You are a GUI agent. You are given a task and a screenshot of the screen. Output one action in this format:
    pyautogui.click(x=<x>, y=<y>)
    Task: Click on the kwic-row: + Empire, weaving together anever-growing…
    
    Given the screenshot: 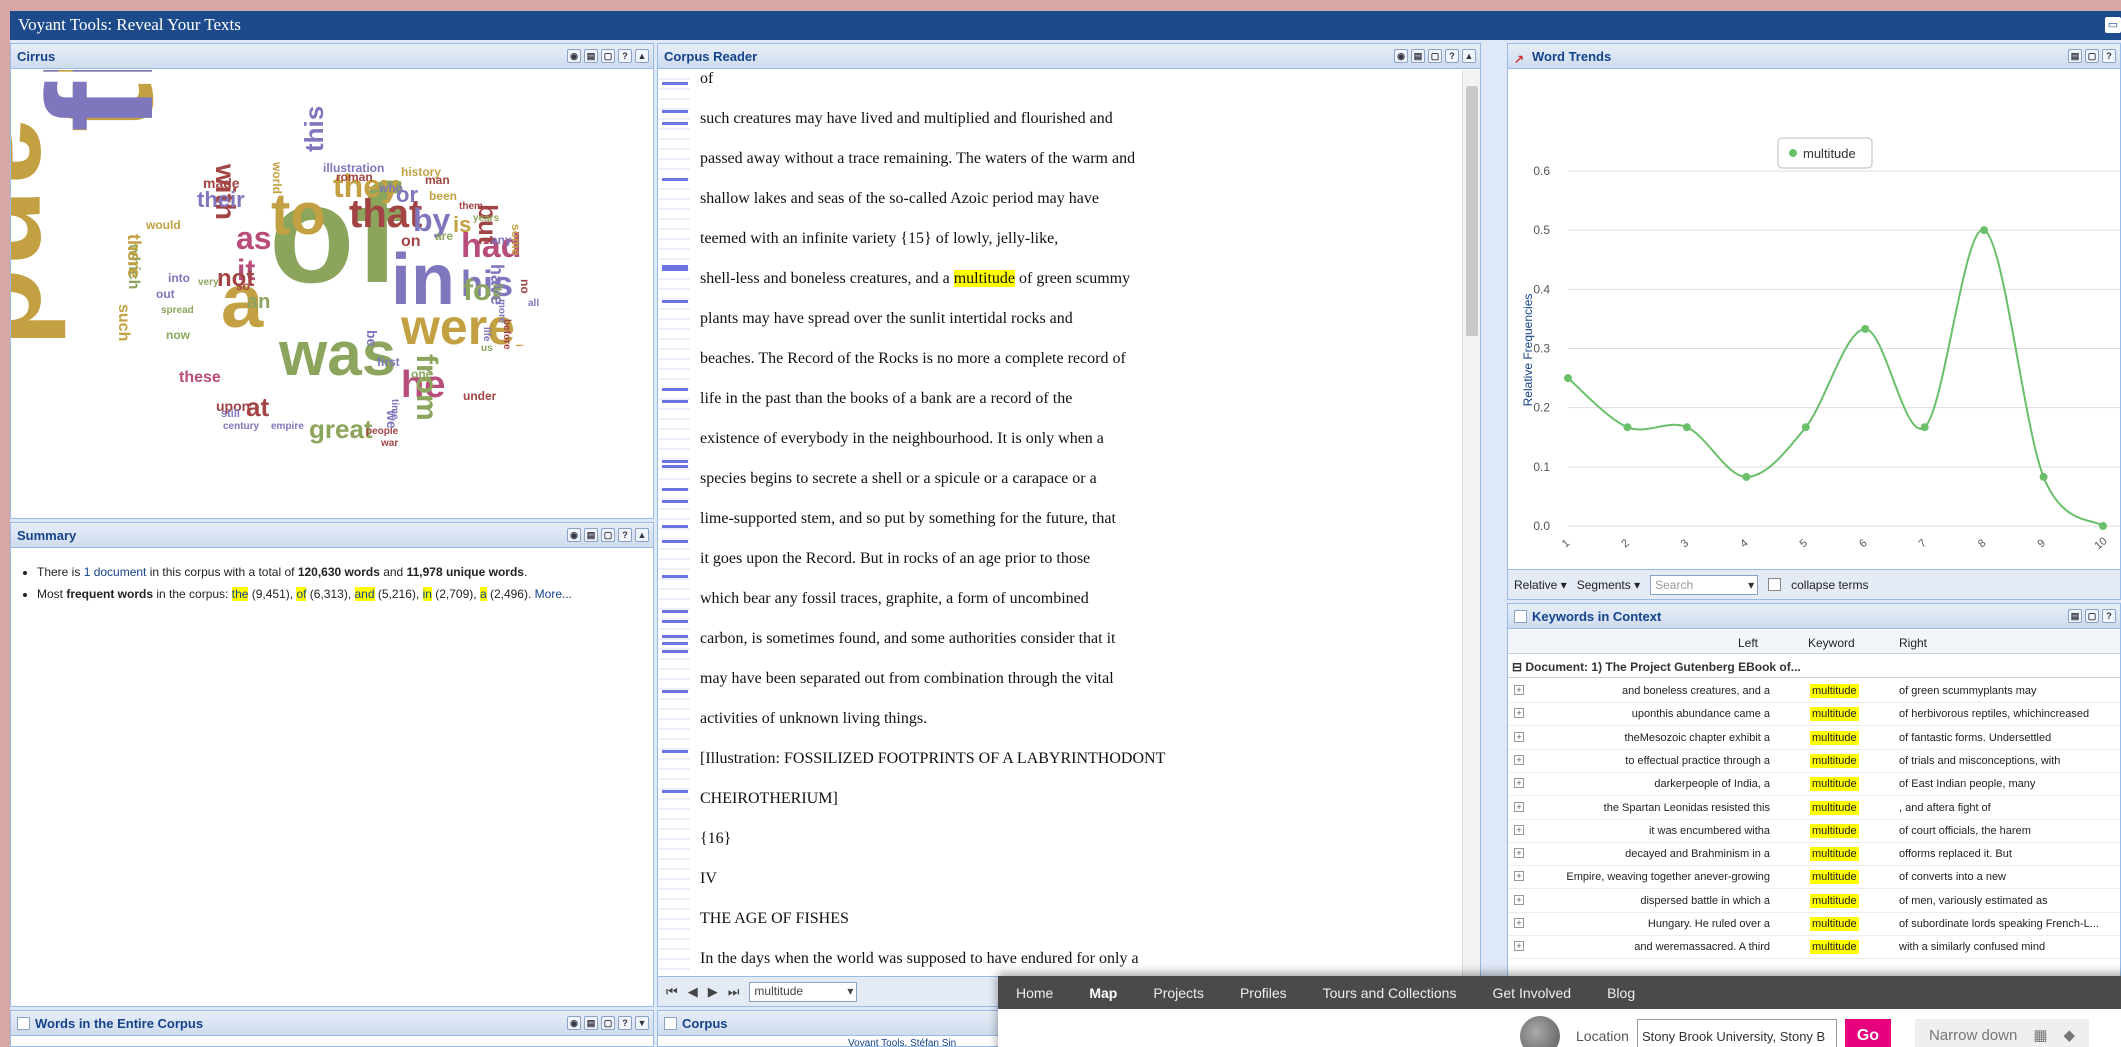 What is the action you would take?
    pyautogui.click(x=1814, y=878)
    